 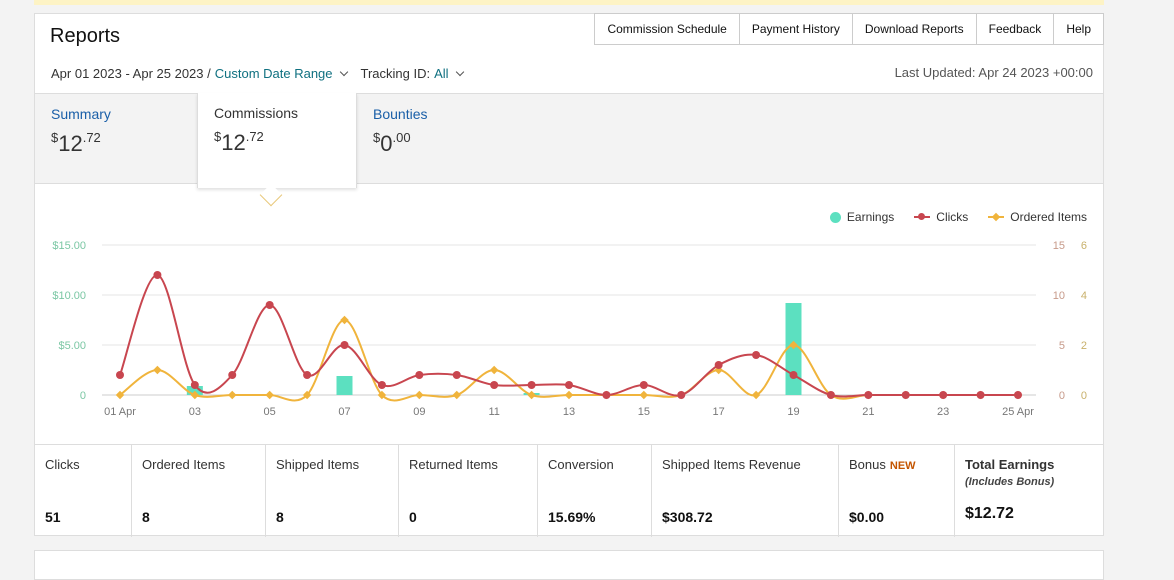 I want to click on metric-value: 0, so click(x=413, y=517).